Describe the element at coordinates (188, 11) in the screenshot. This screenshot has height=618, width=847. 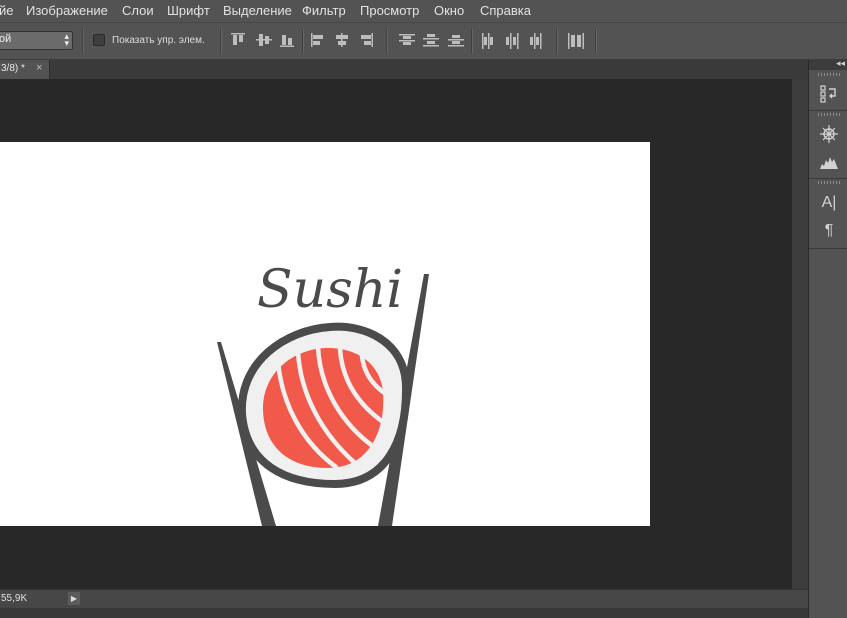
I see `menu-type: Шрифт` at that location.